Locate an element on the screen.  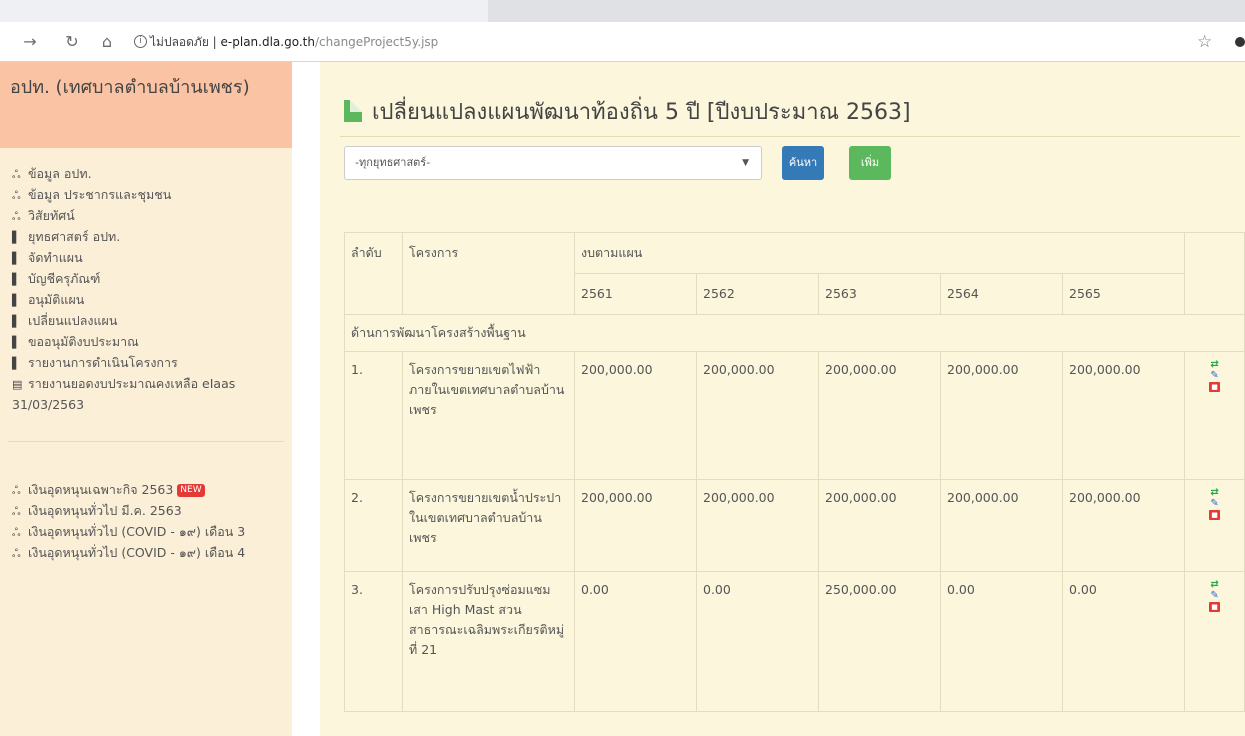
browser-tab is located at coordinates (244, 11).